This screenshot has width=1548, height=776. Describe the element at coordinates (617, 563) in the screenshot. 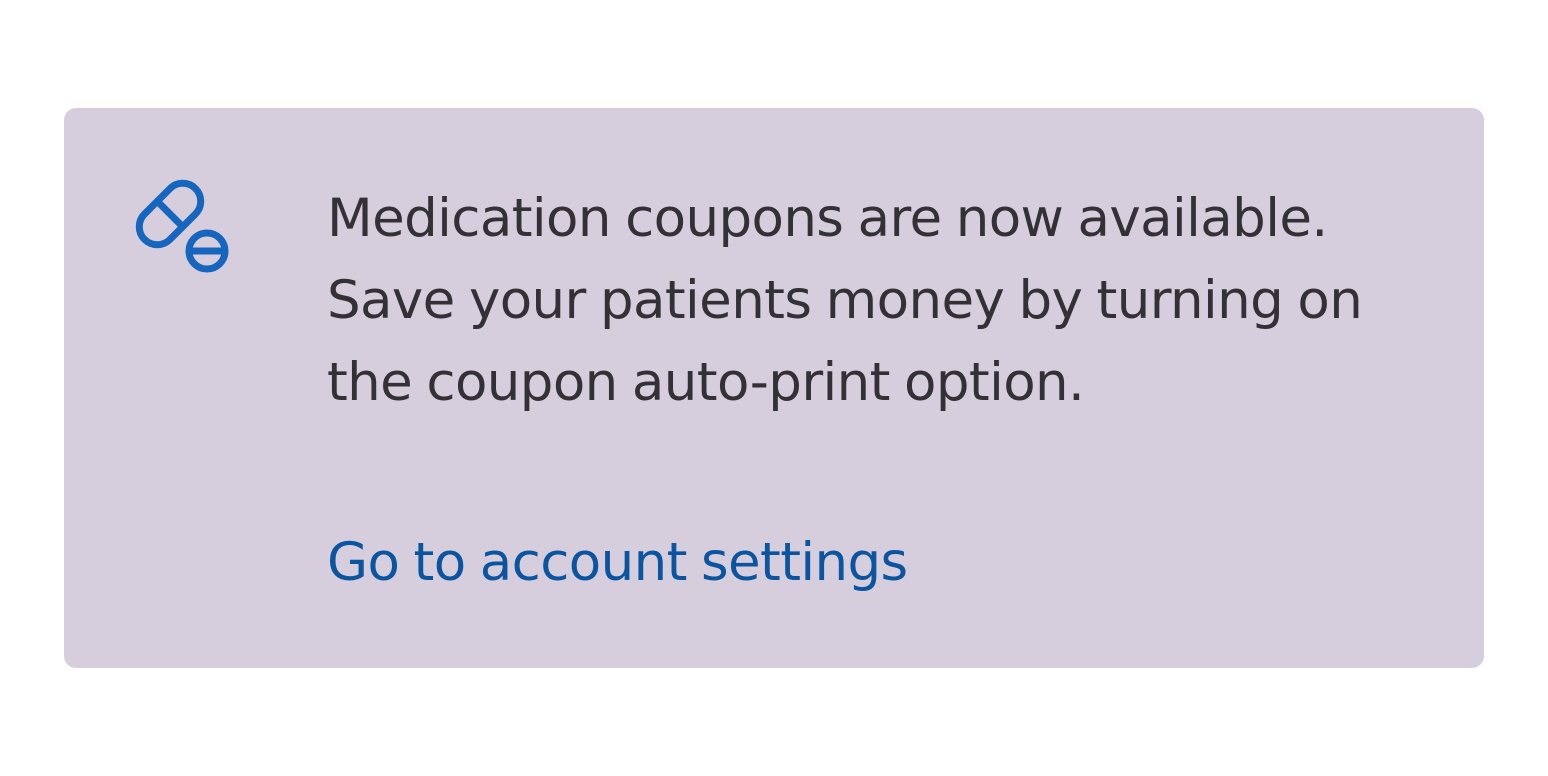

I see `account-settings-link: Go to account settings` at that location.